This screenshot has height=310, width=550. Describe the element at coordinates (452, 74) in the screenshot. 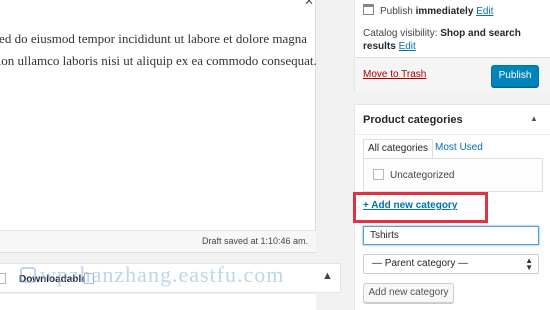

I see `publish-actions: Move to Trash Publish` at that location.